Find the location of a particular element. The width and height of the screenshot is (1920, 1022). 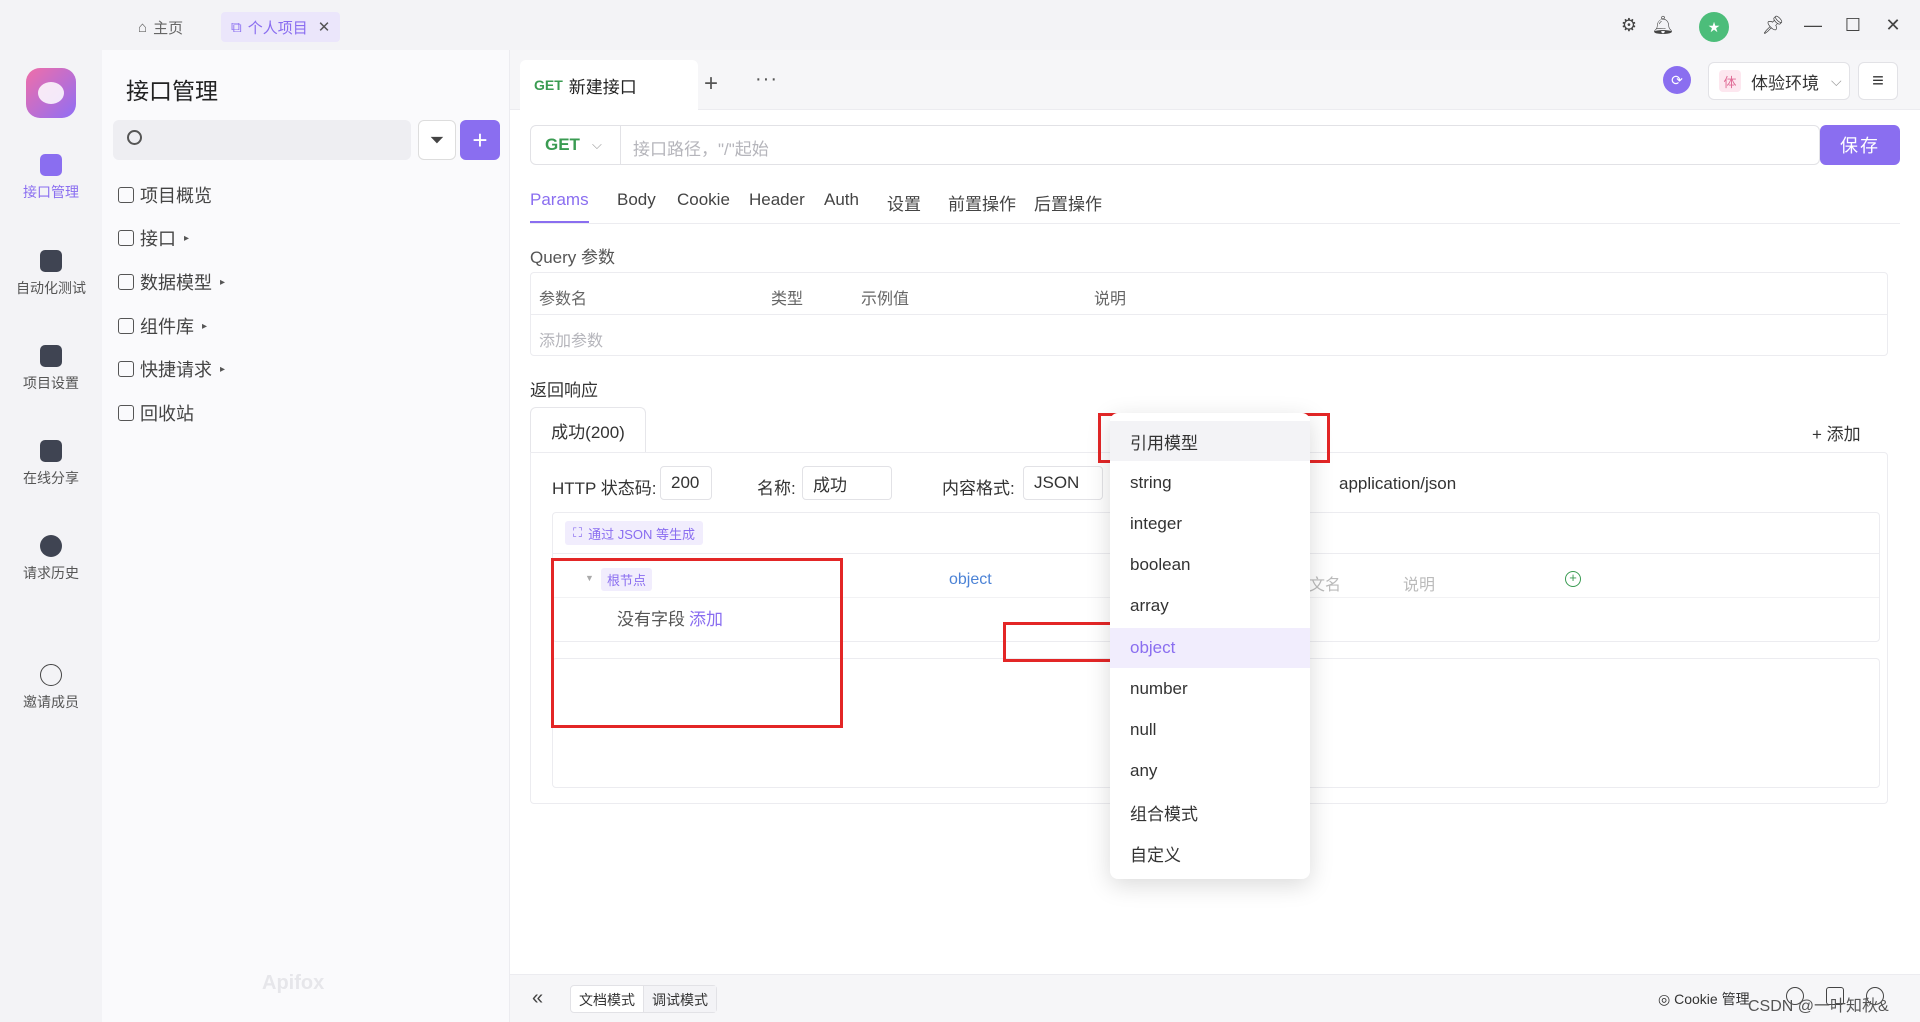

status-code-input: 200 is located at coordinates (686, 483).